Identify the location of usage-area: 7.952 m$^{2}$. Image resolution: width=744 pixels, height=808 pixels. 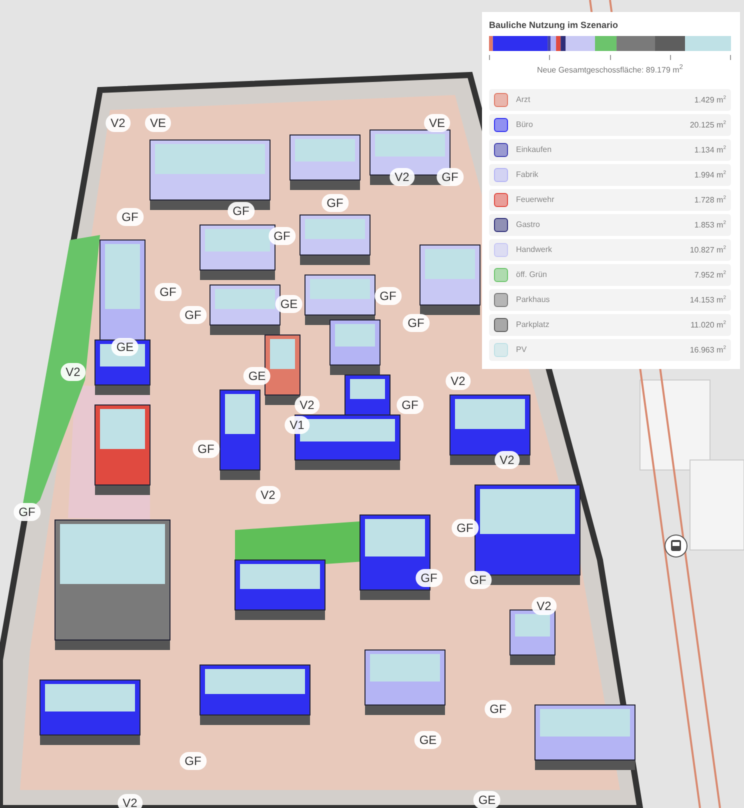
(710, 275).